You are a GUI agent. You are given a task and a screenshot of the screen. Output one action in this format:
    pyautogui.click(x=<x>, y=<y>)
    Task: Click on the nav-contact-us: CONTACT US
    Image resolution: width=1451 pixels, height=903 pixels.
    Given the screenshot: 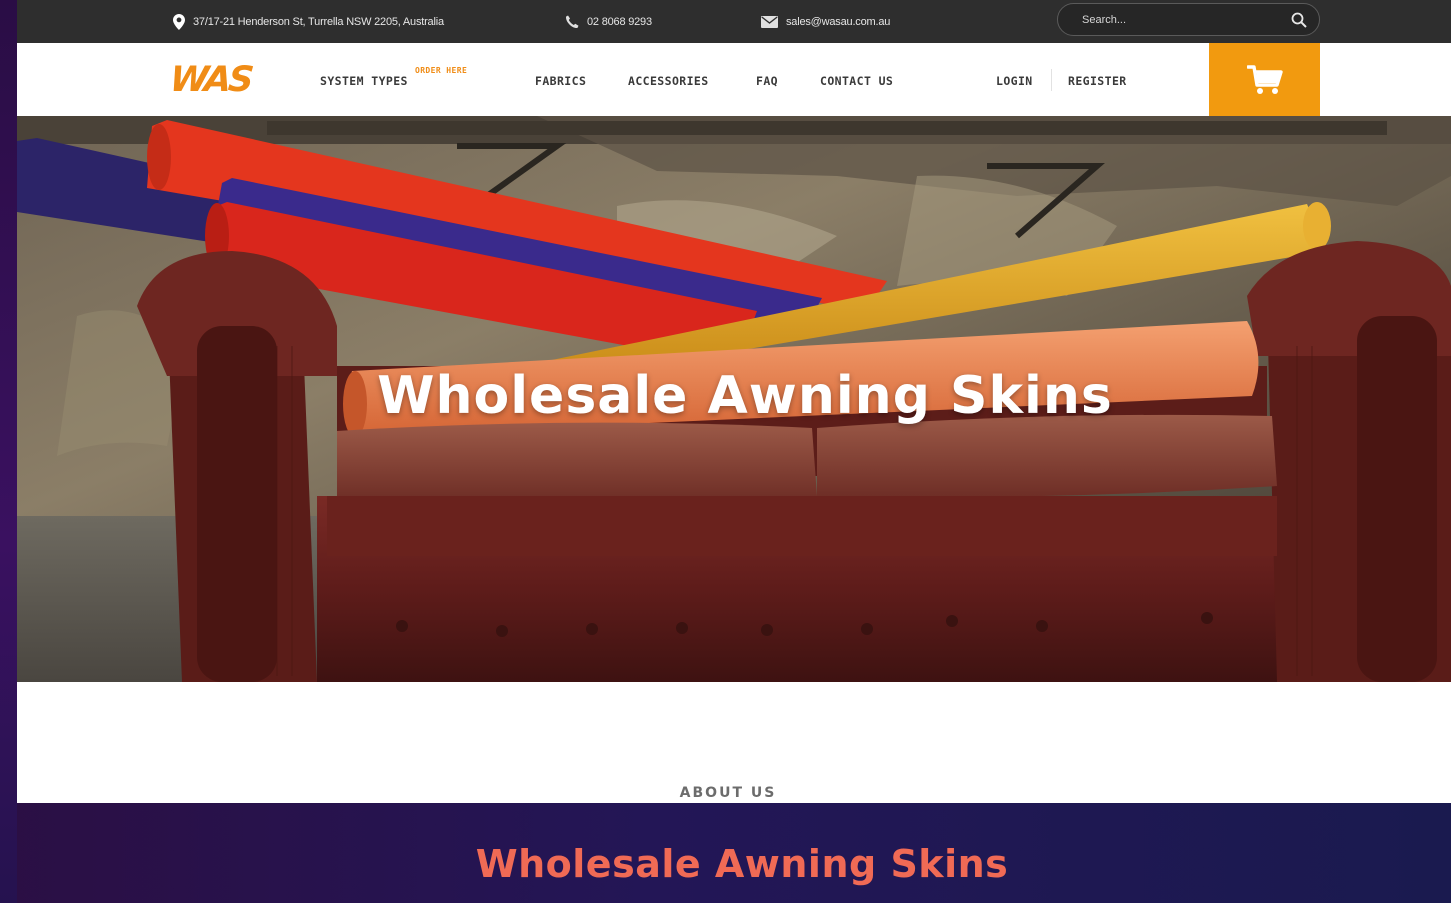 What is the action you would take?
    pyautogui.click(x=856, y=81)
    